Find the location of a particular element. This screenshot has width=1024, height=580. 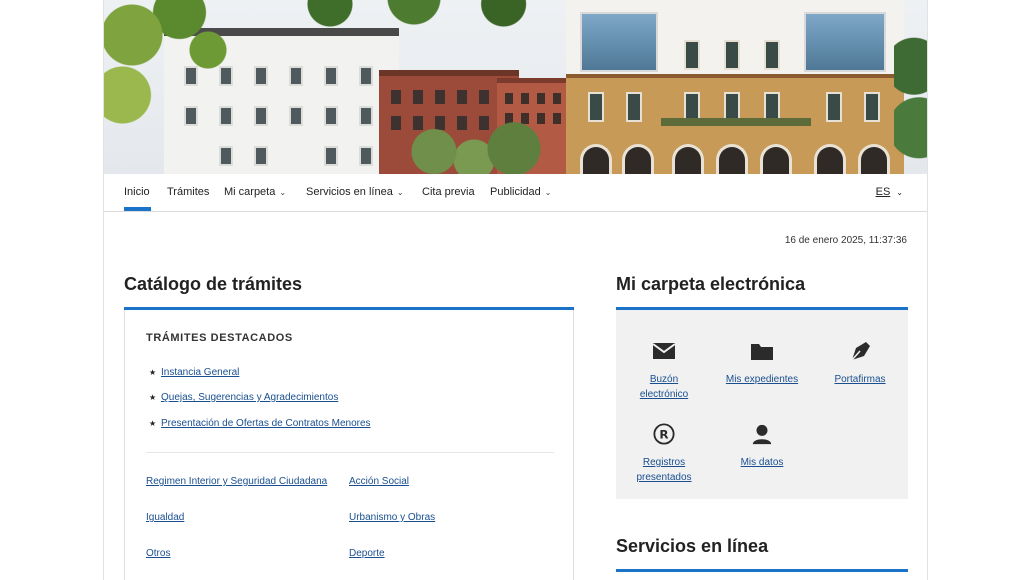

tile-registros-presentados: R Registros presentados is located at coordinates (664, 454).